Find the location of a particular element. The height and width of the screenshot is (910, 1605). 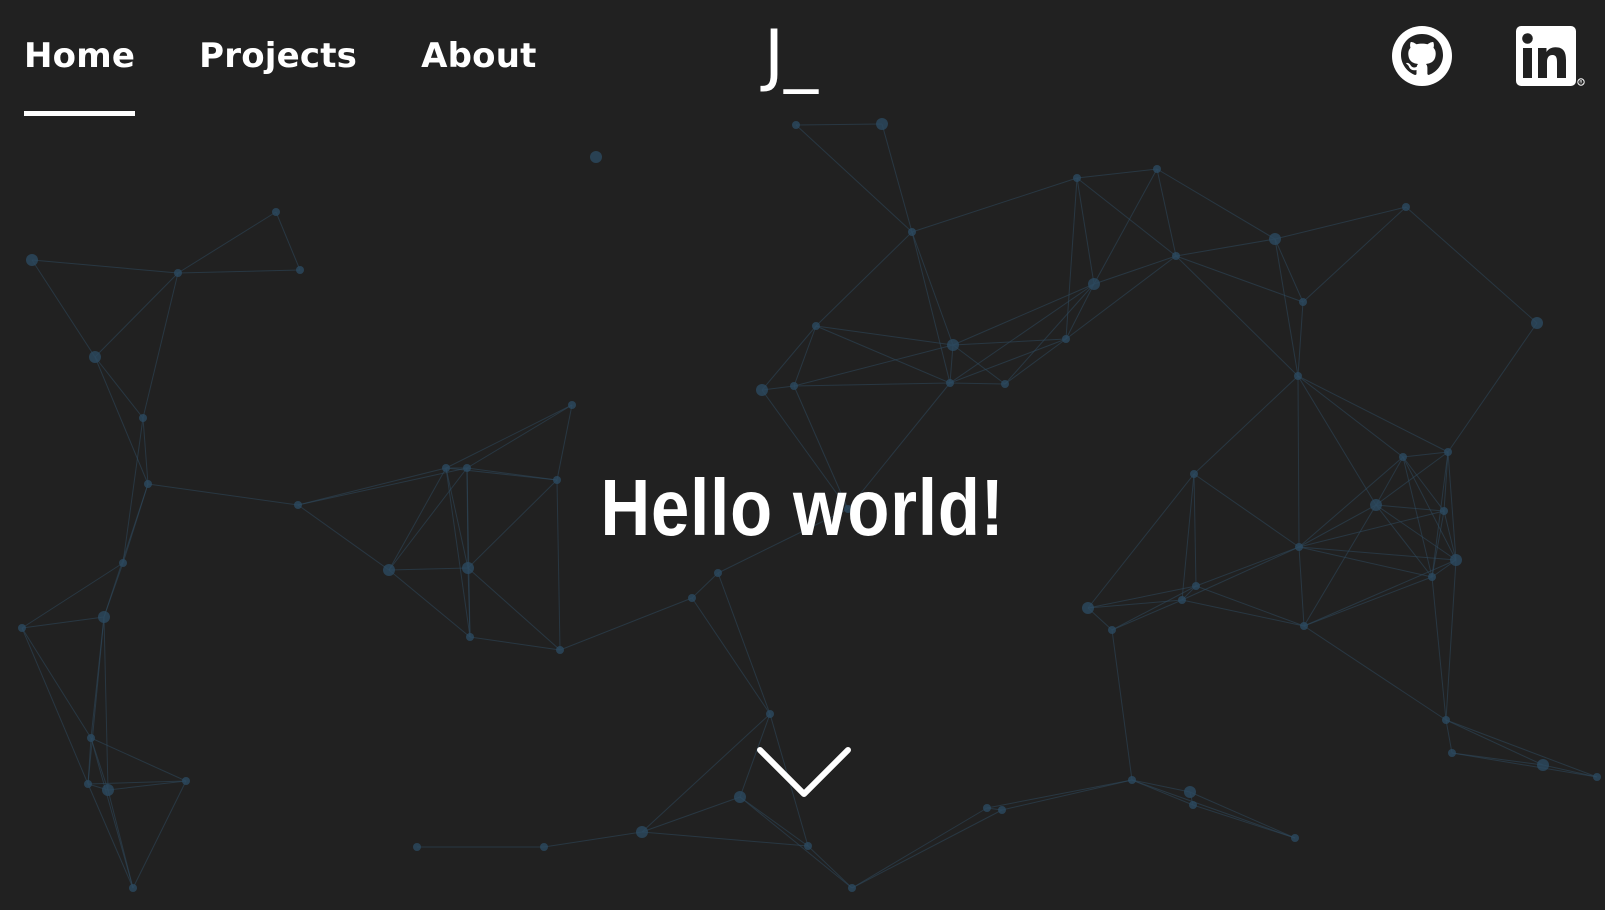

nav-item-projects: Projects is located at coordinates (278, 58).